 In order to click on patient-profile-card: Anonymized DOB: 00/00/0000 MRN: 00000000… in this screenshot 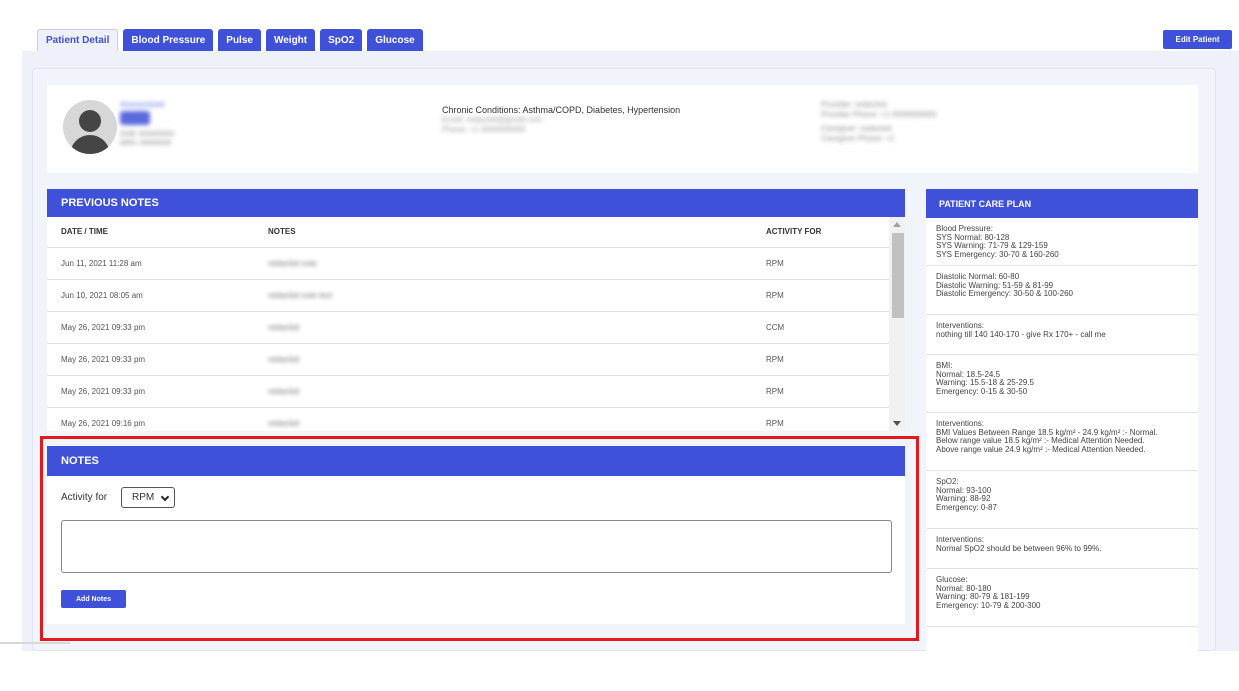, I will do `click(622, 129)`.